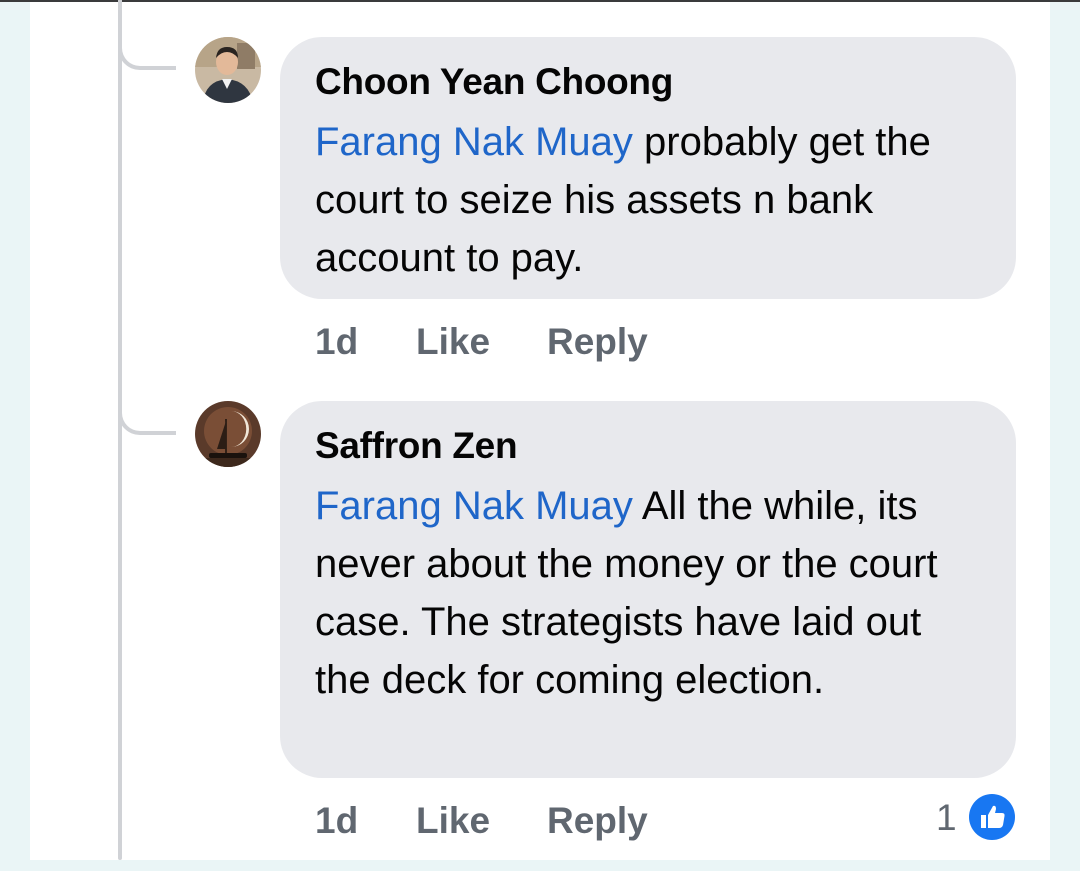 This screenshot has height=871, width=1080. I want to click on comment-author: Saffron Zen, so click(648, 446).